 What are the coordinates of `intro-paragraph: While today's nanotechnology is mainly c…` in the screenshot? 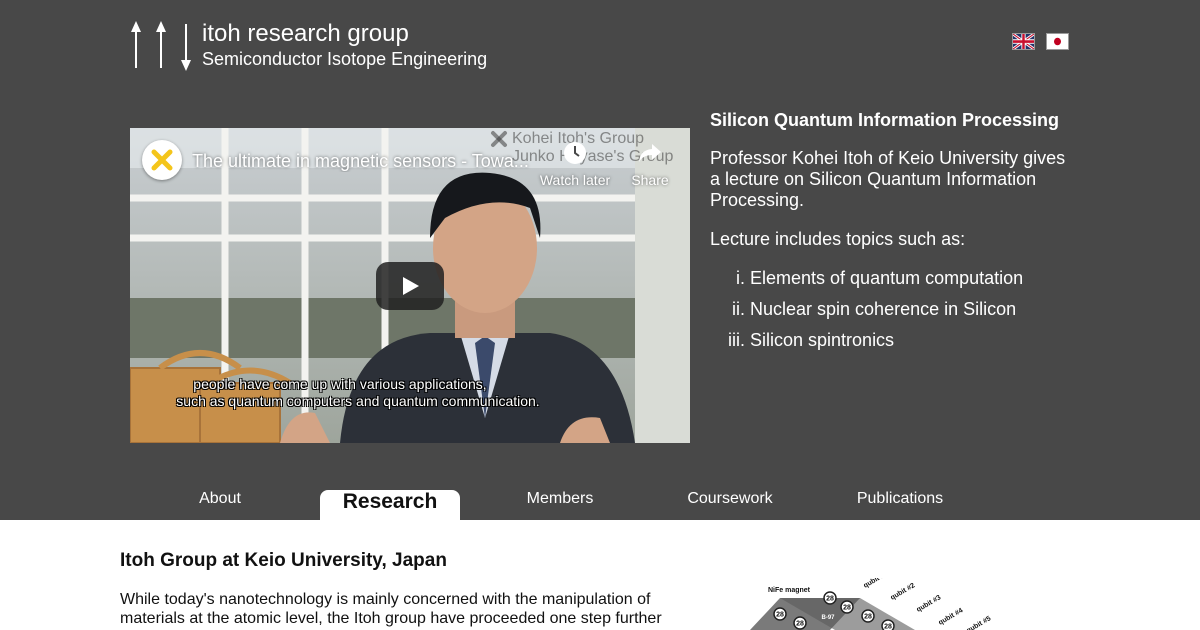 It's located at (391, 609).